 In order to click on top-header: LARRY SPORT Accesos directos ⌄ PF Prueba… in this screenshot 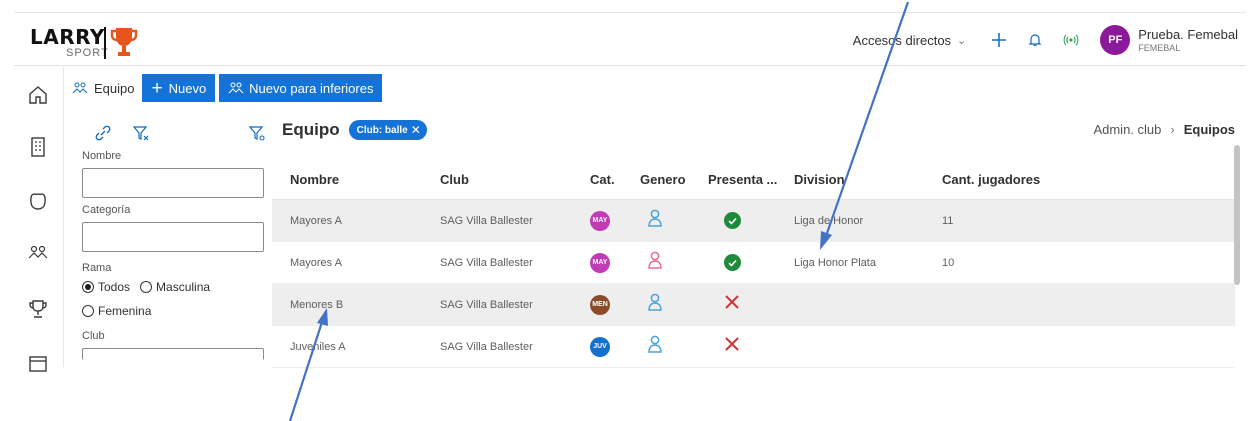, I will do `click(630, 39)`.